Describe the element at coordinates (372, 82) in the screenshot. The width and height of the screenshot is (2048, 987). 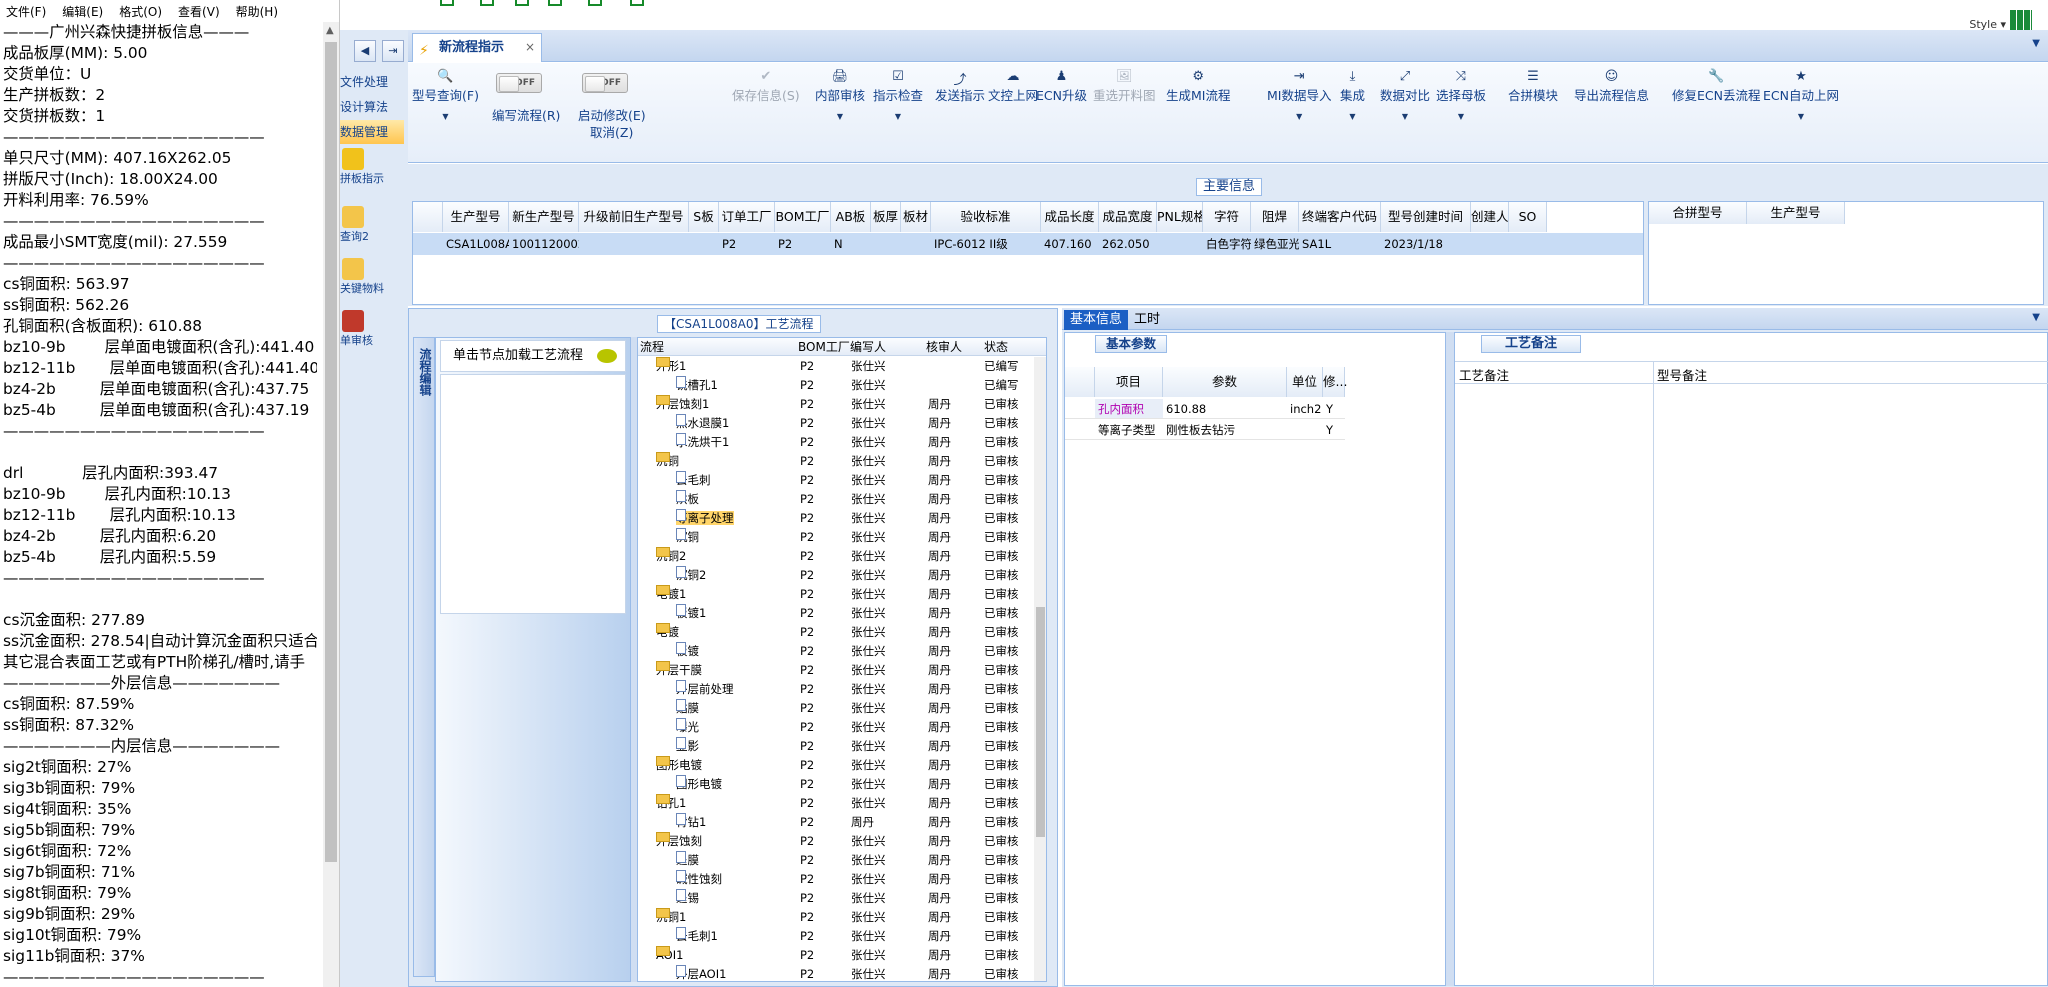
I see `nav-item-file: 文件处理` at that location.